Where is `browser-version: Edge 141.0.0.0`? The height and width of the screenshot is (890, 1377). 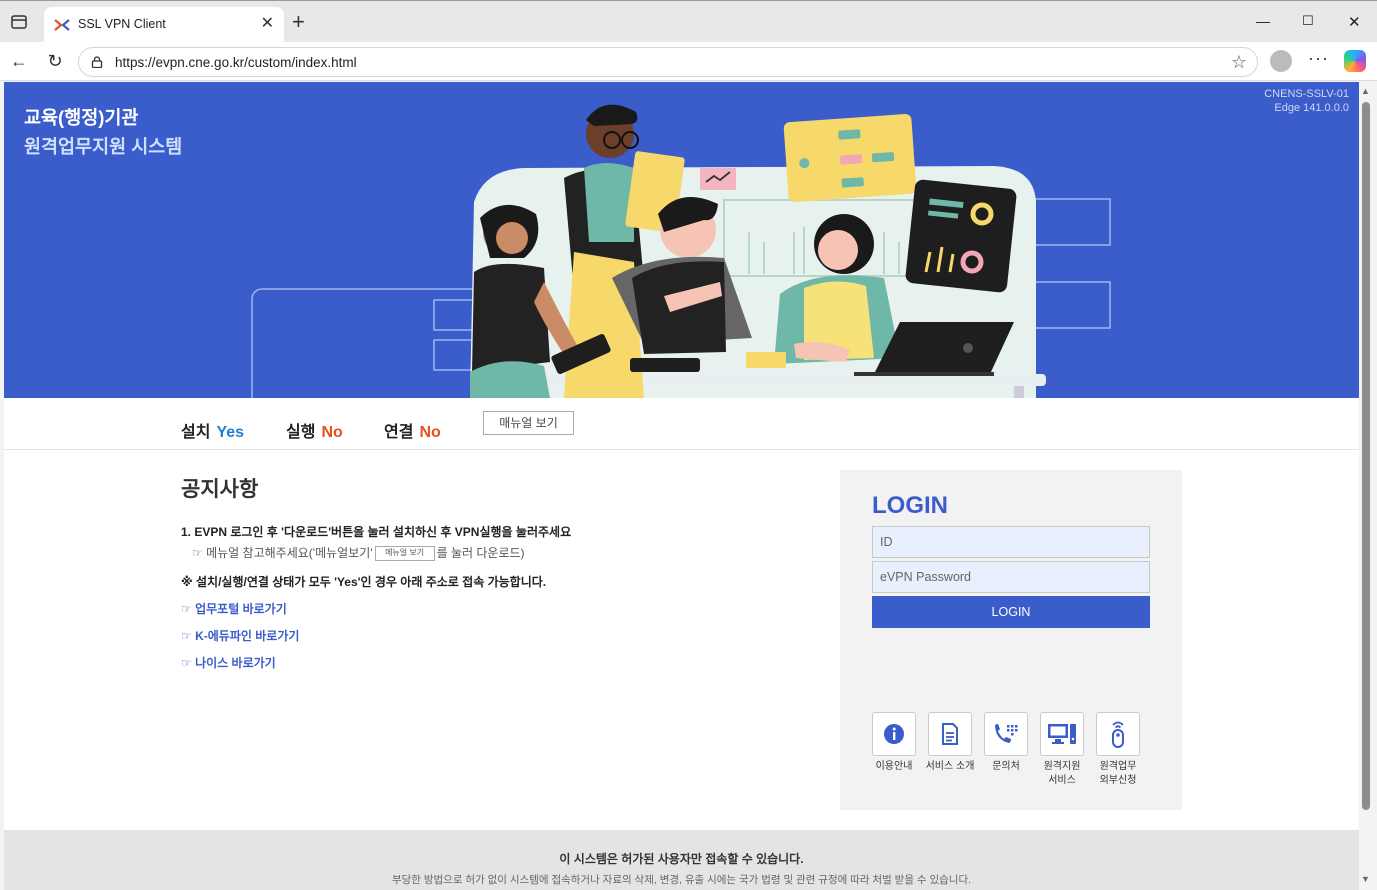 browser-version: Edge 141.0.0.0 is located at coordinates (1311, 108).